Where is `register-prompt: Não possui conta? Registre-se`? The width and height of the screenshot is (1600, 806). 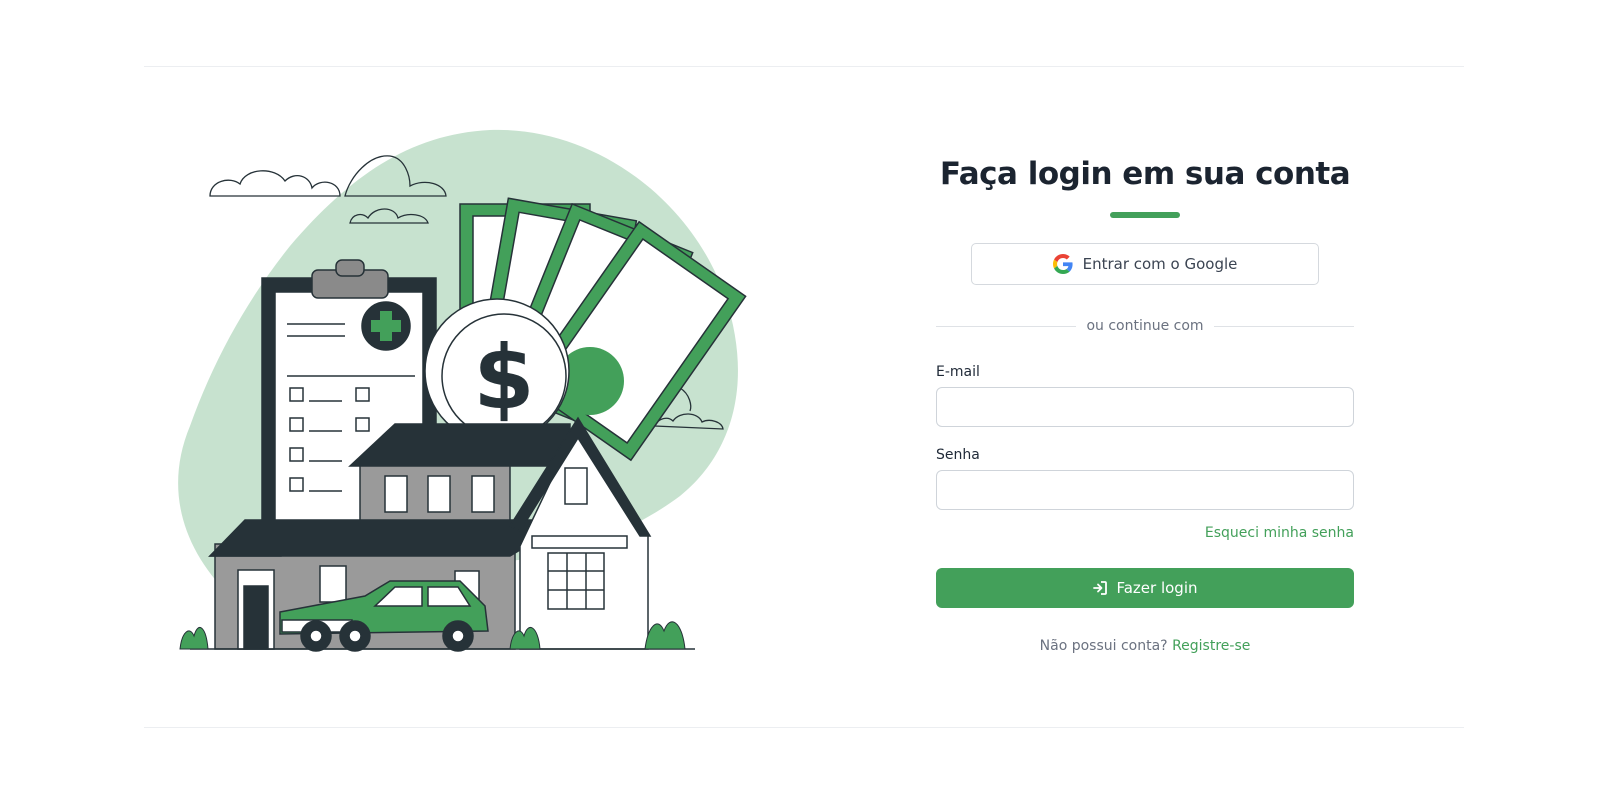 register-prompt: Não possui conta? Registre-se is located at coordinates (1145, 646).